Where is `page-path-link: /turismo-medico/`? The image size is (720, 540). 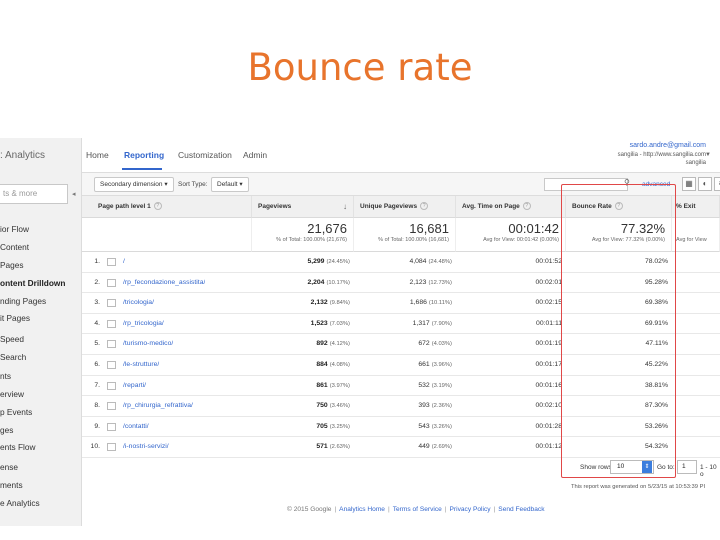 page-path-link: /turismo-medico/ is located at coordinates (148, 344).